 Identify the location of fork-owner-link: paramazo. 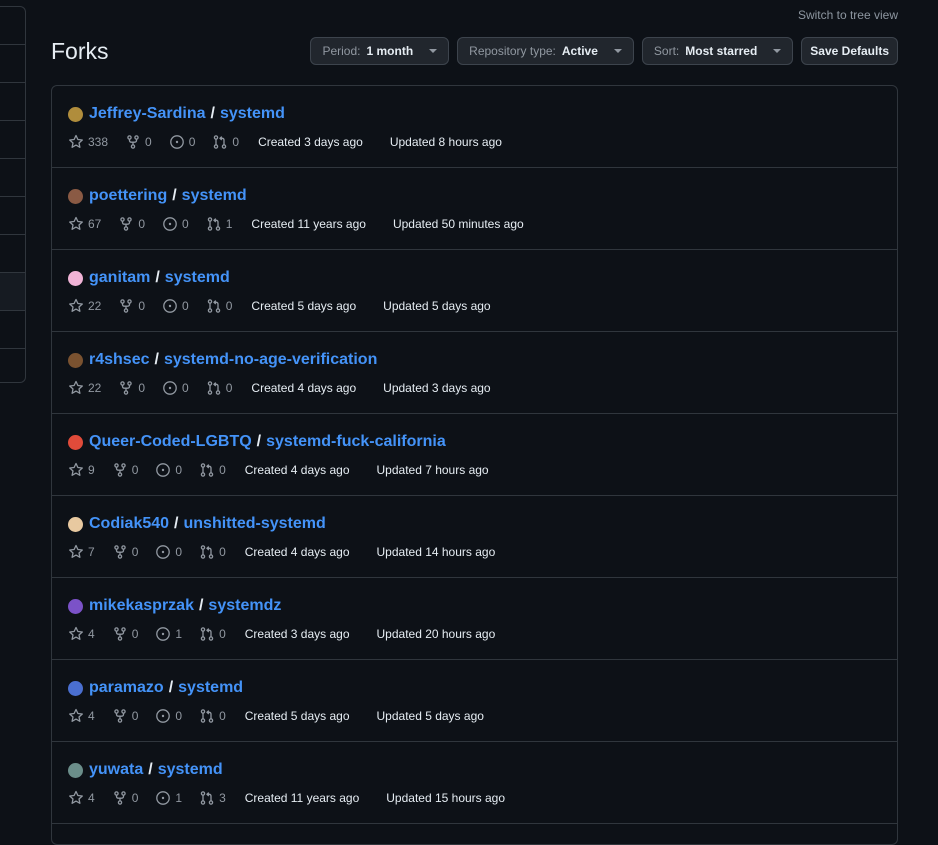
(126, 688).